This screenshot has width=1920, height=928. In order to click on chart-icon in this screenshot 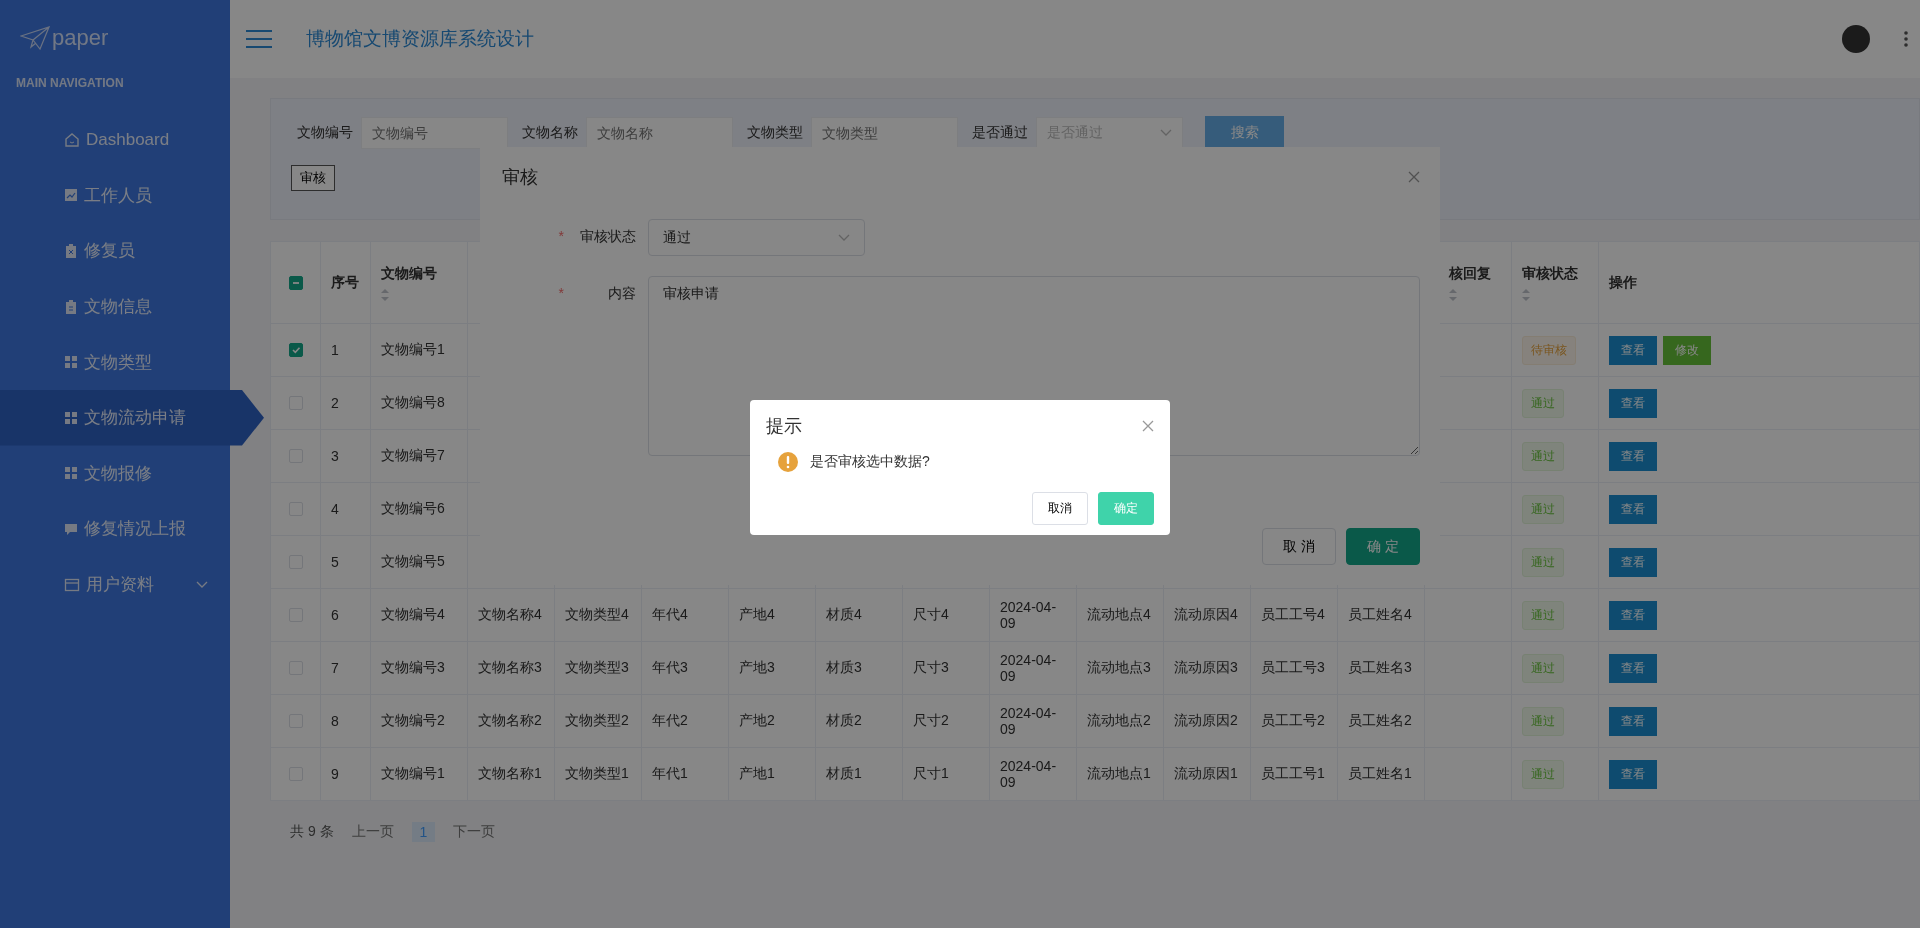, I will do `click(71, 195)`.